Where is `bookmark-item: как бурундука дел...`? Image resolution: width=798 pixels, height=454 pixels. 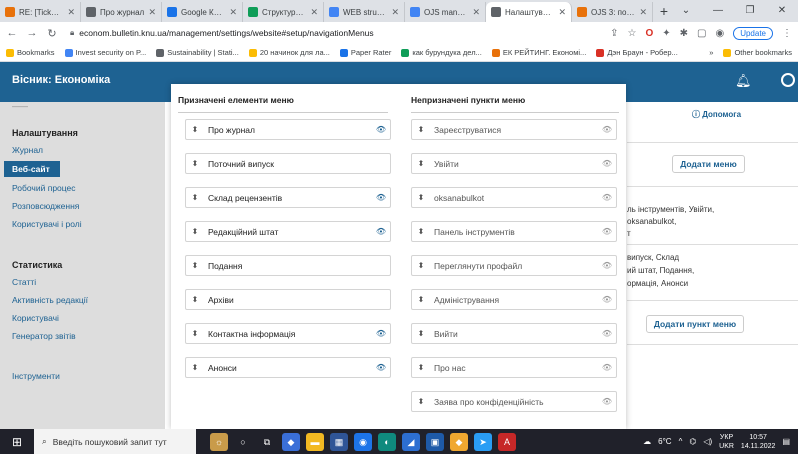 bookmark-item: как бурундука дел... is located at coordinates (441, 52).